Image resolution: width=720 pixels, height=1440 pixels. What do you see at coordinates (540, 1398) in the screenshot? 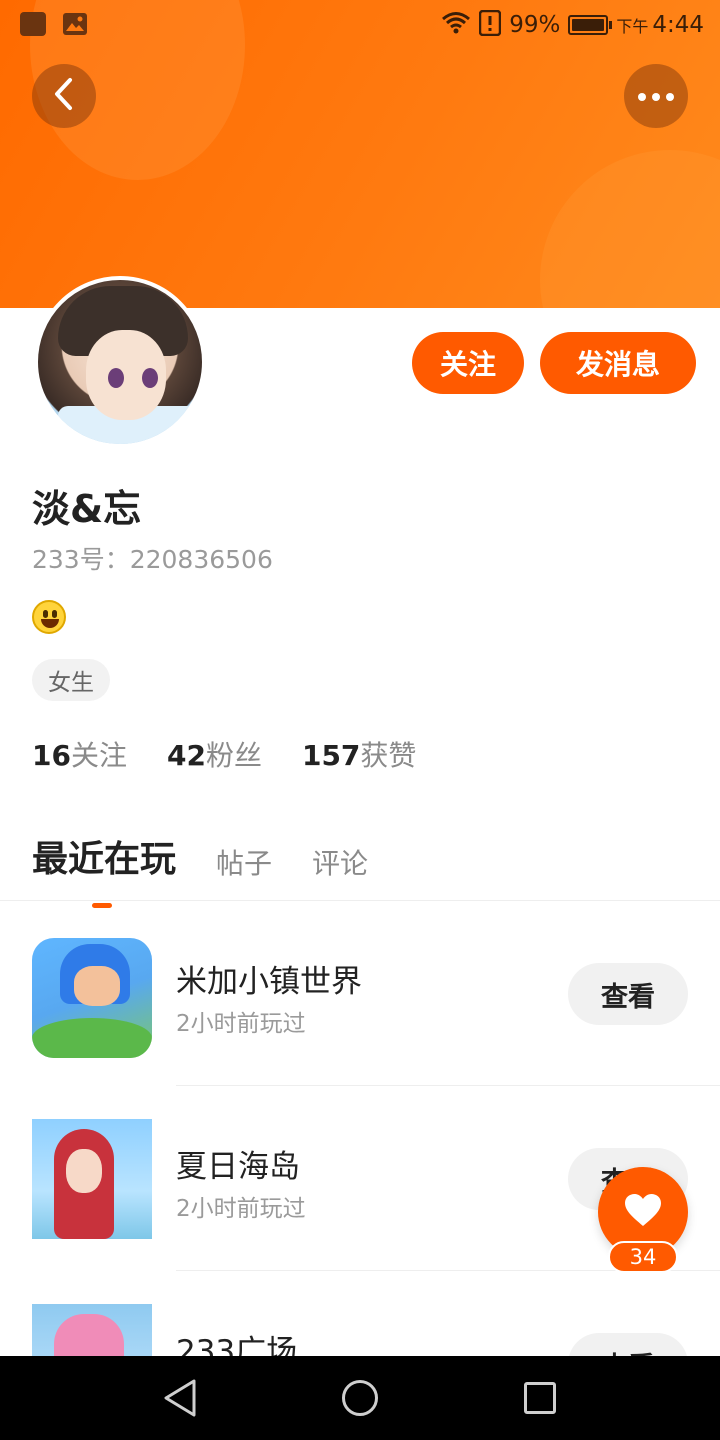
I see `nav-recents-icon` at bounding box center [540, 1398].